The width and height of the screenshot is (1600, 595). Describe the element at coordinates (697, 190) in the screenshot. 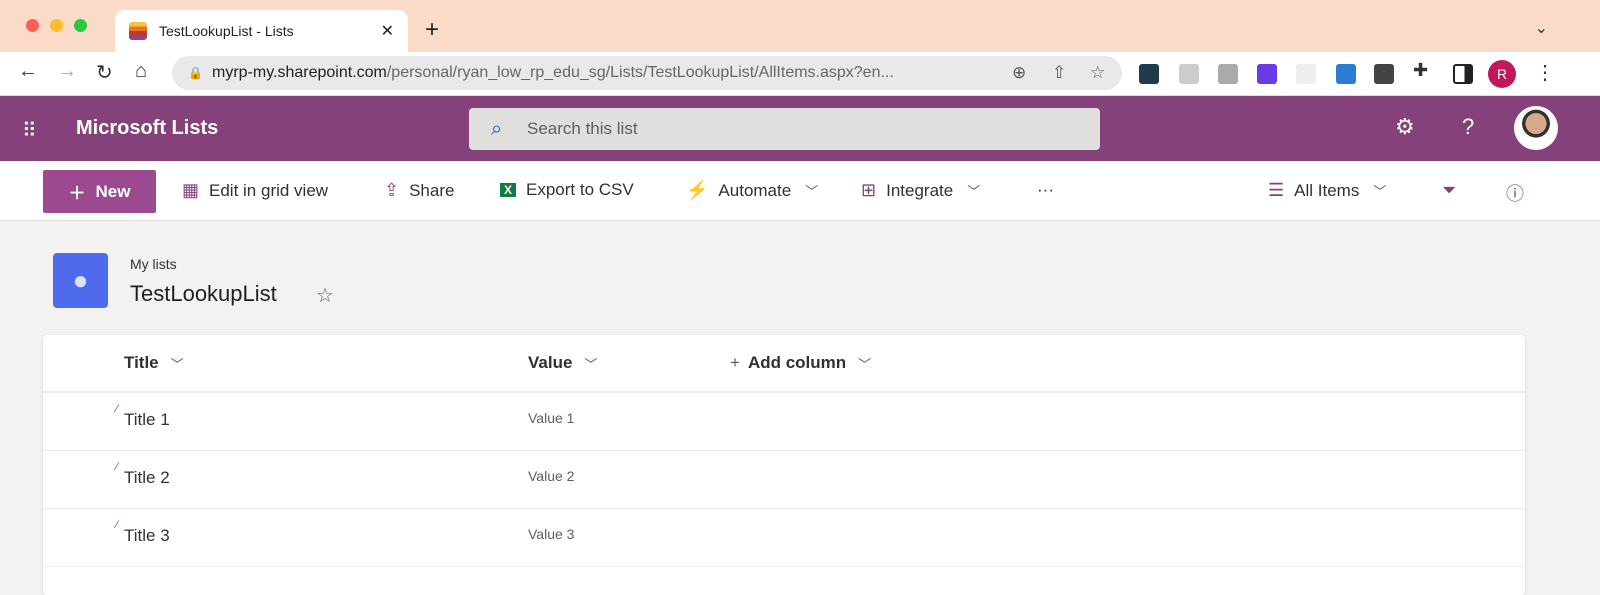

I see `automate-icon: ⚡` at that location.